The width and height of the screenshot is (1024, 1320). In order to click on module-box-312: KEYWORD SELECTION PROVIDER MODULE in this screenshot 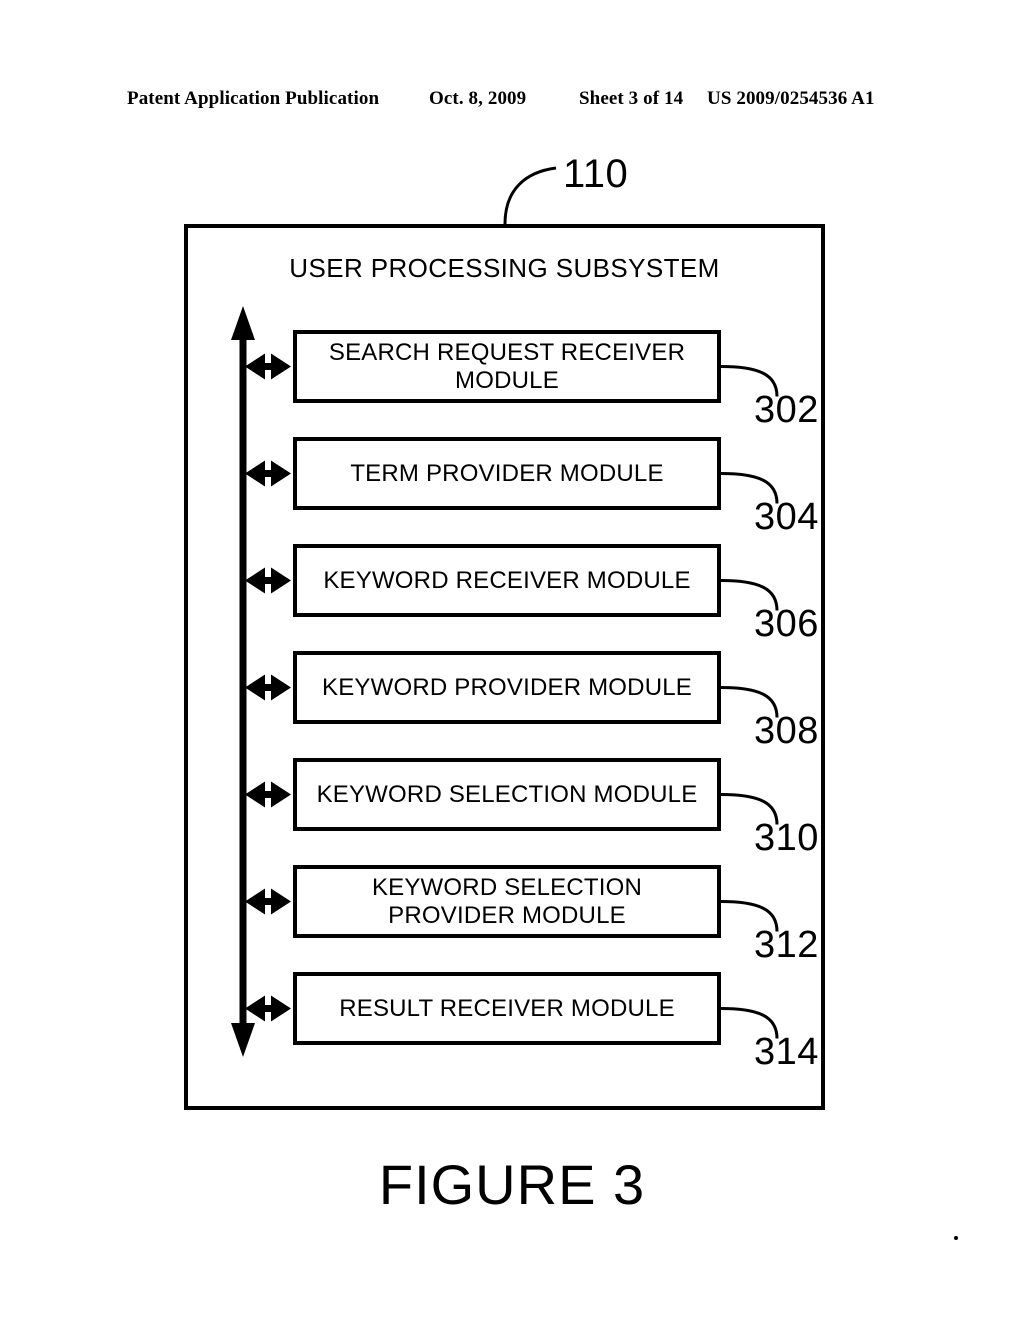, I will do `click(507, 901)`.